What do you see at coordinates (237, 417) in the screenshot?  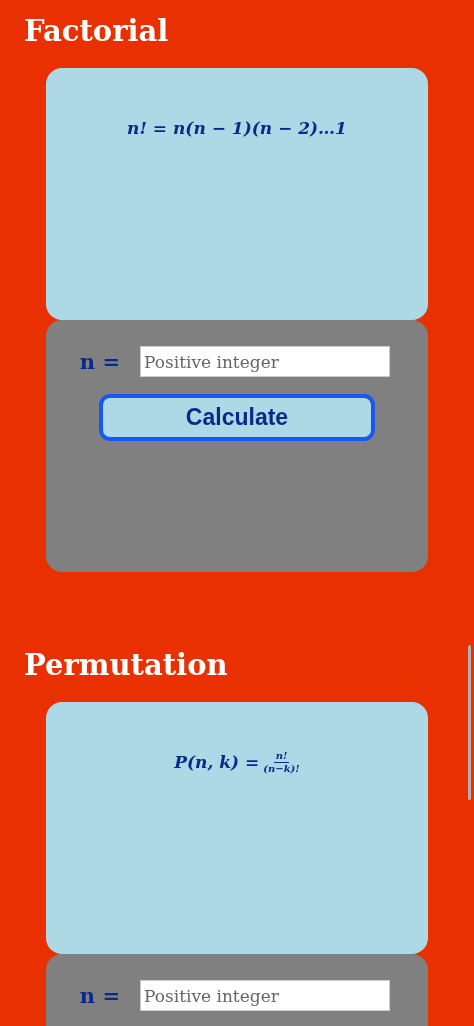 I see `calculate-button: Calculate` at bounding box center [237, 417].